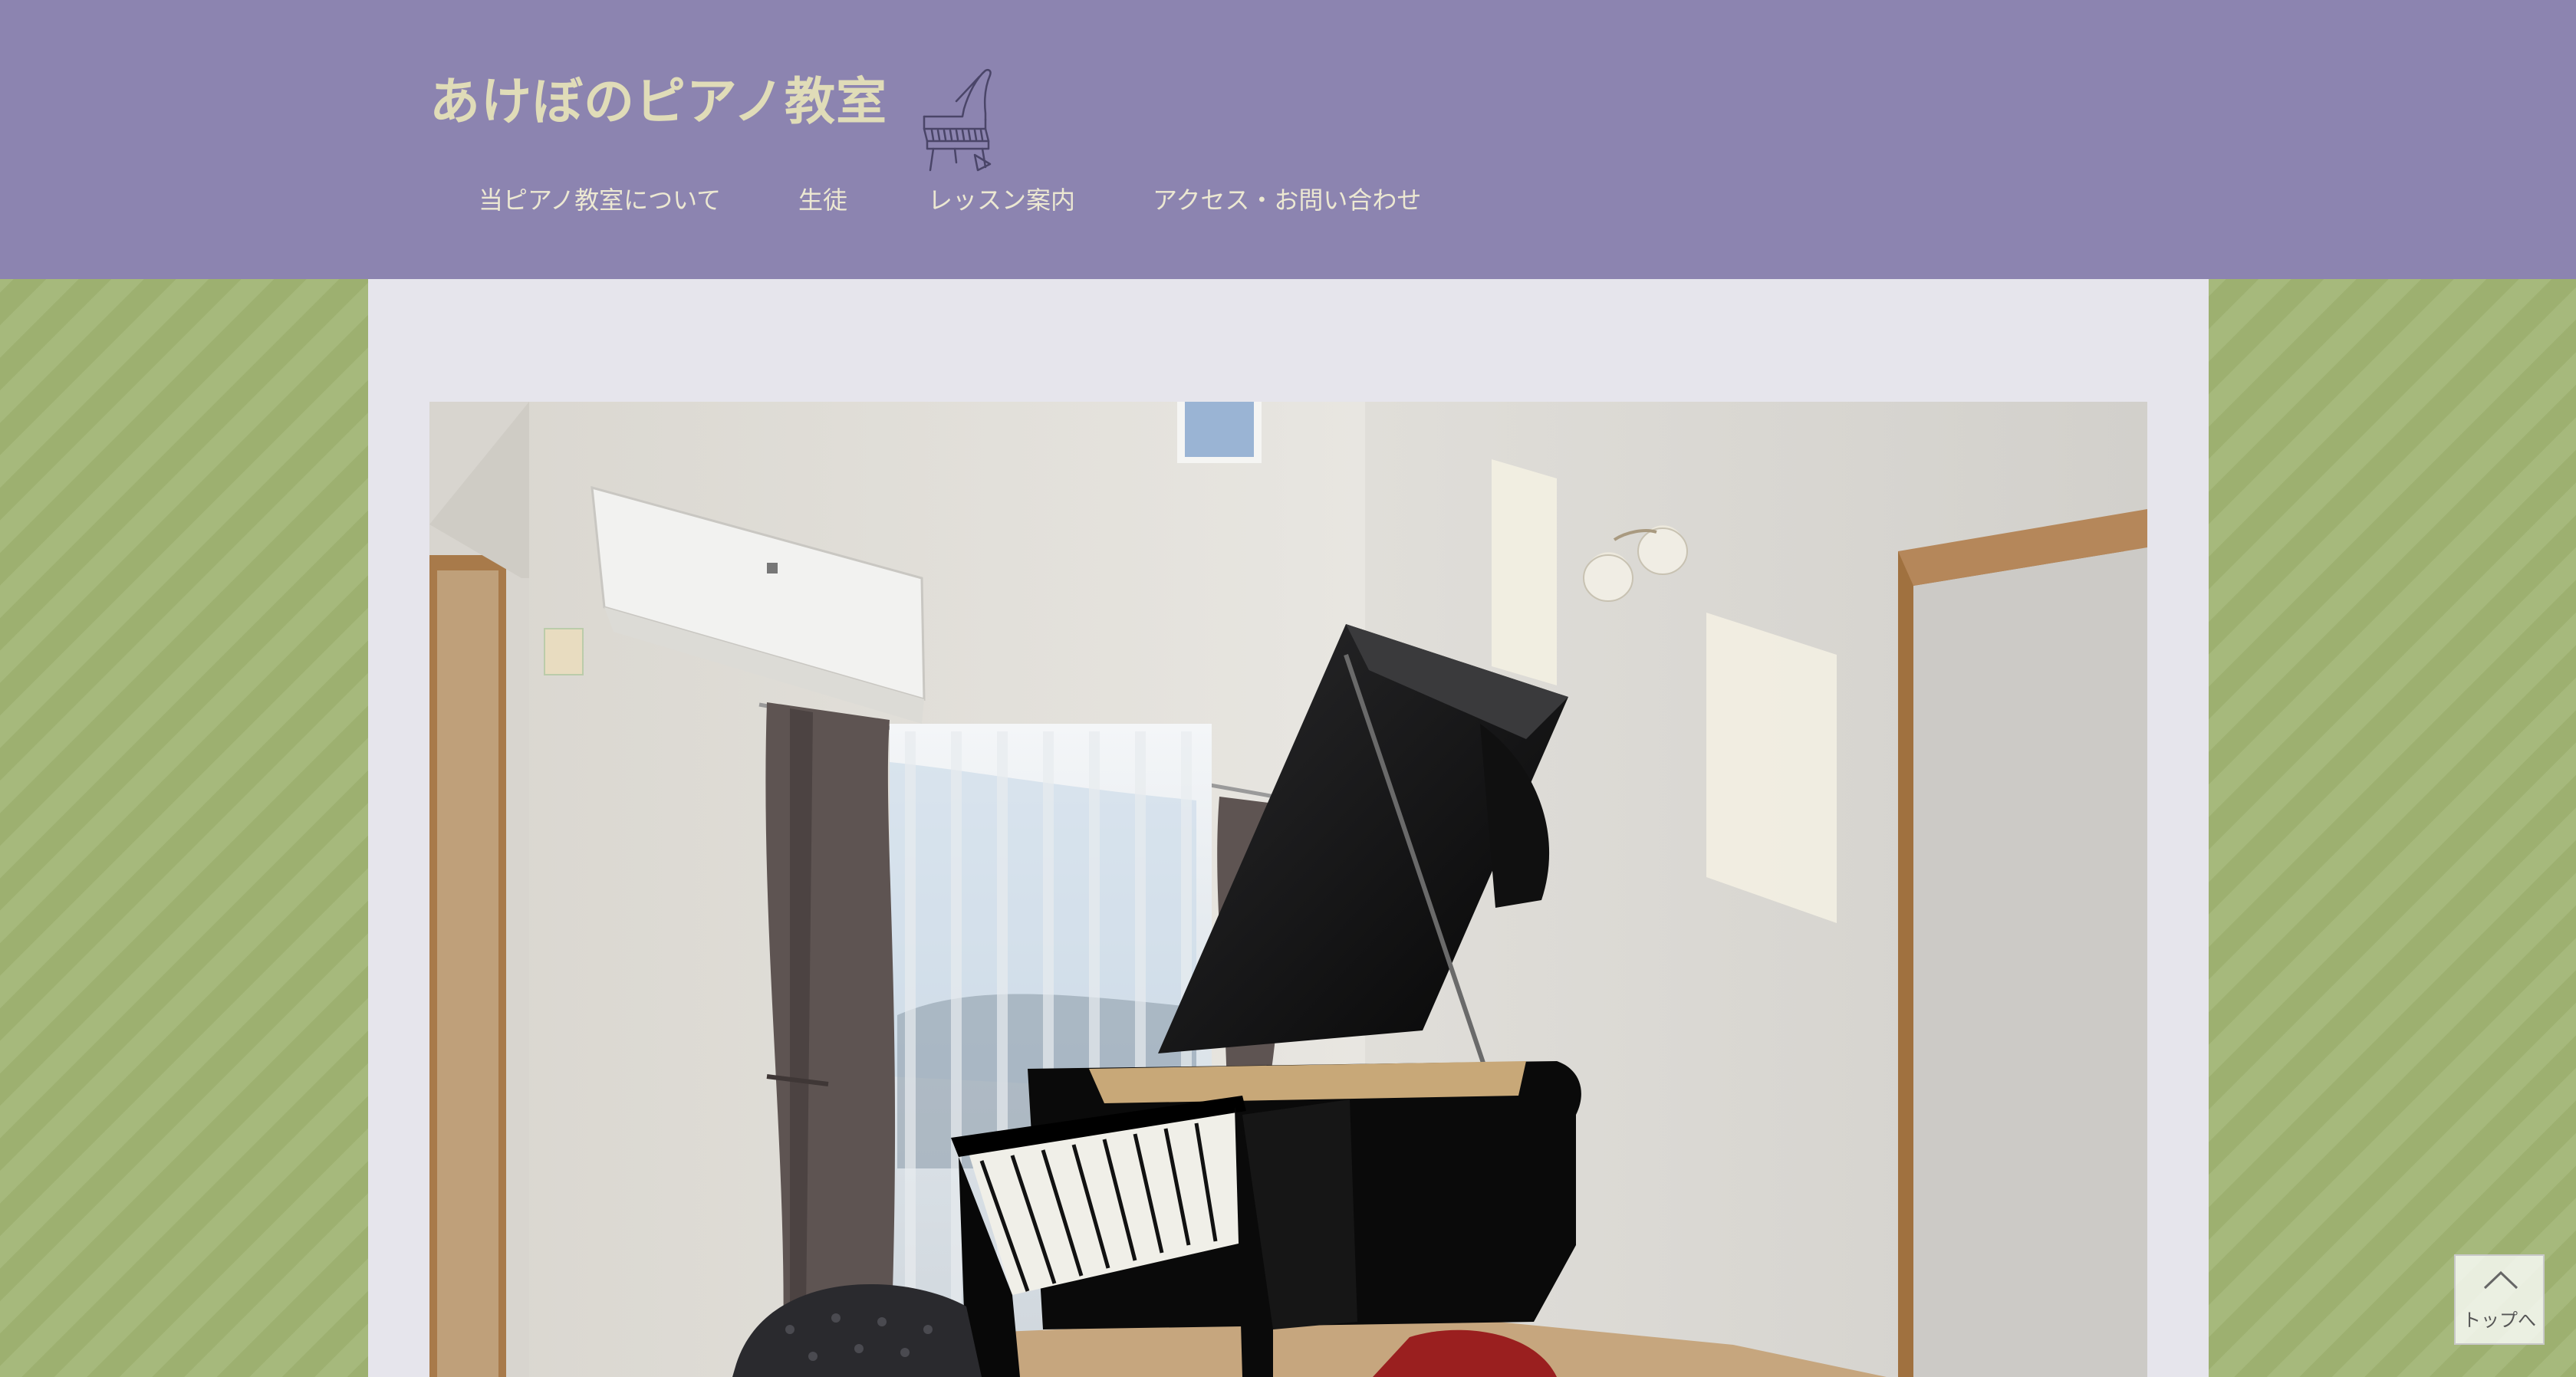 The width and height of the screenshot is (2576, 1377). I want to click on nav-item-lessons: レッスン案内, so click(1001, 200).